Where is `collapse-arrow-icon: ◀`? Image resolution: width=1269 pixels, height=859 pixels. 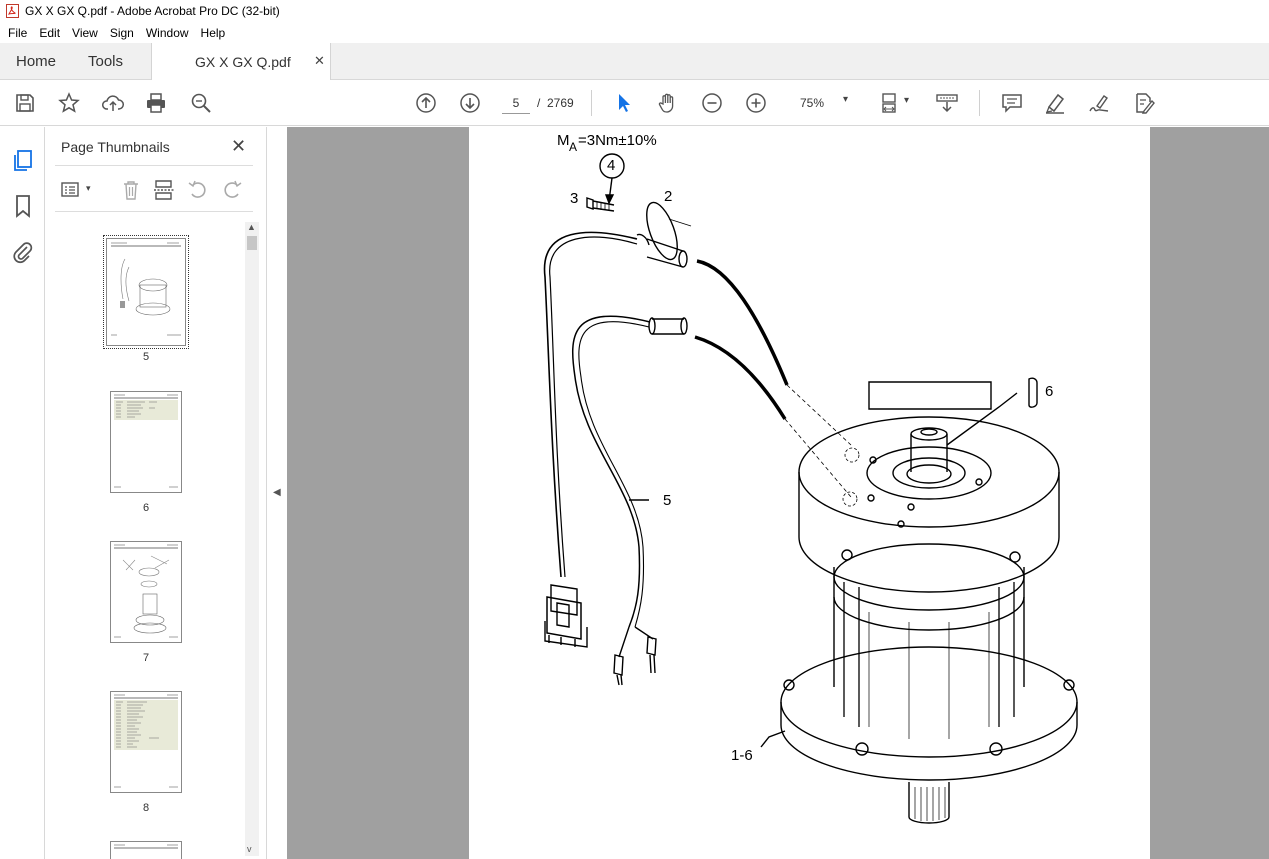
collapse-arrow-icon: ◀ is located at coordinates (277, 492).